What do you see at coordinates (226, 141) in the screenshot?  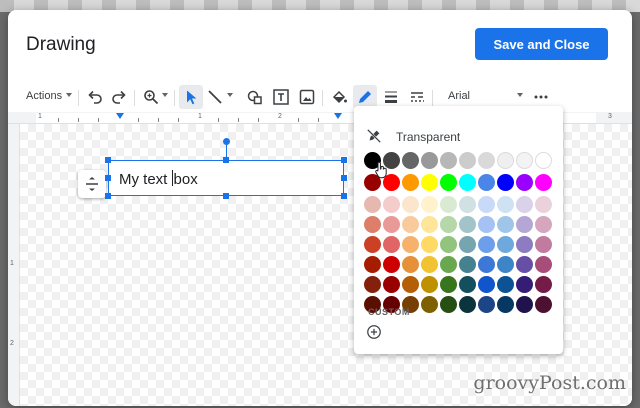 I see `rotation-handle` at bounding box center [226, 141].